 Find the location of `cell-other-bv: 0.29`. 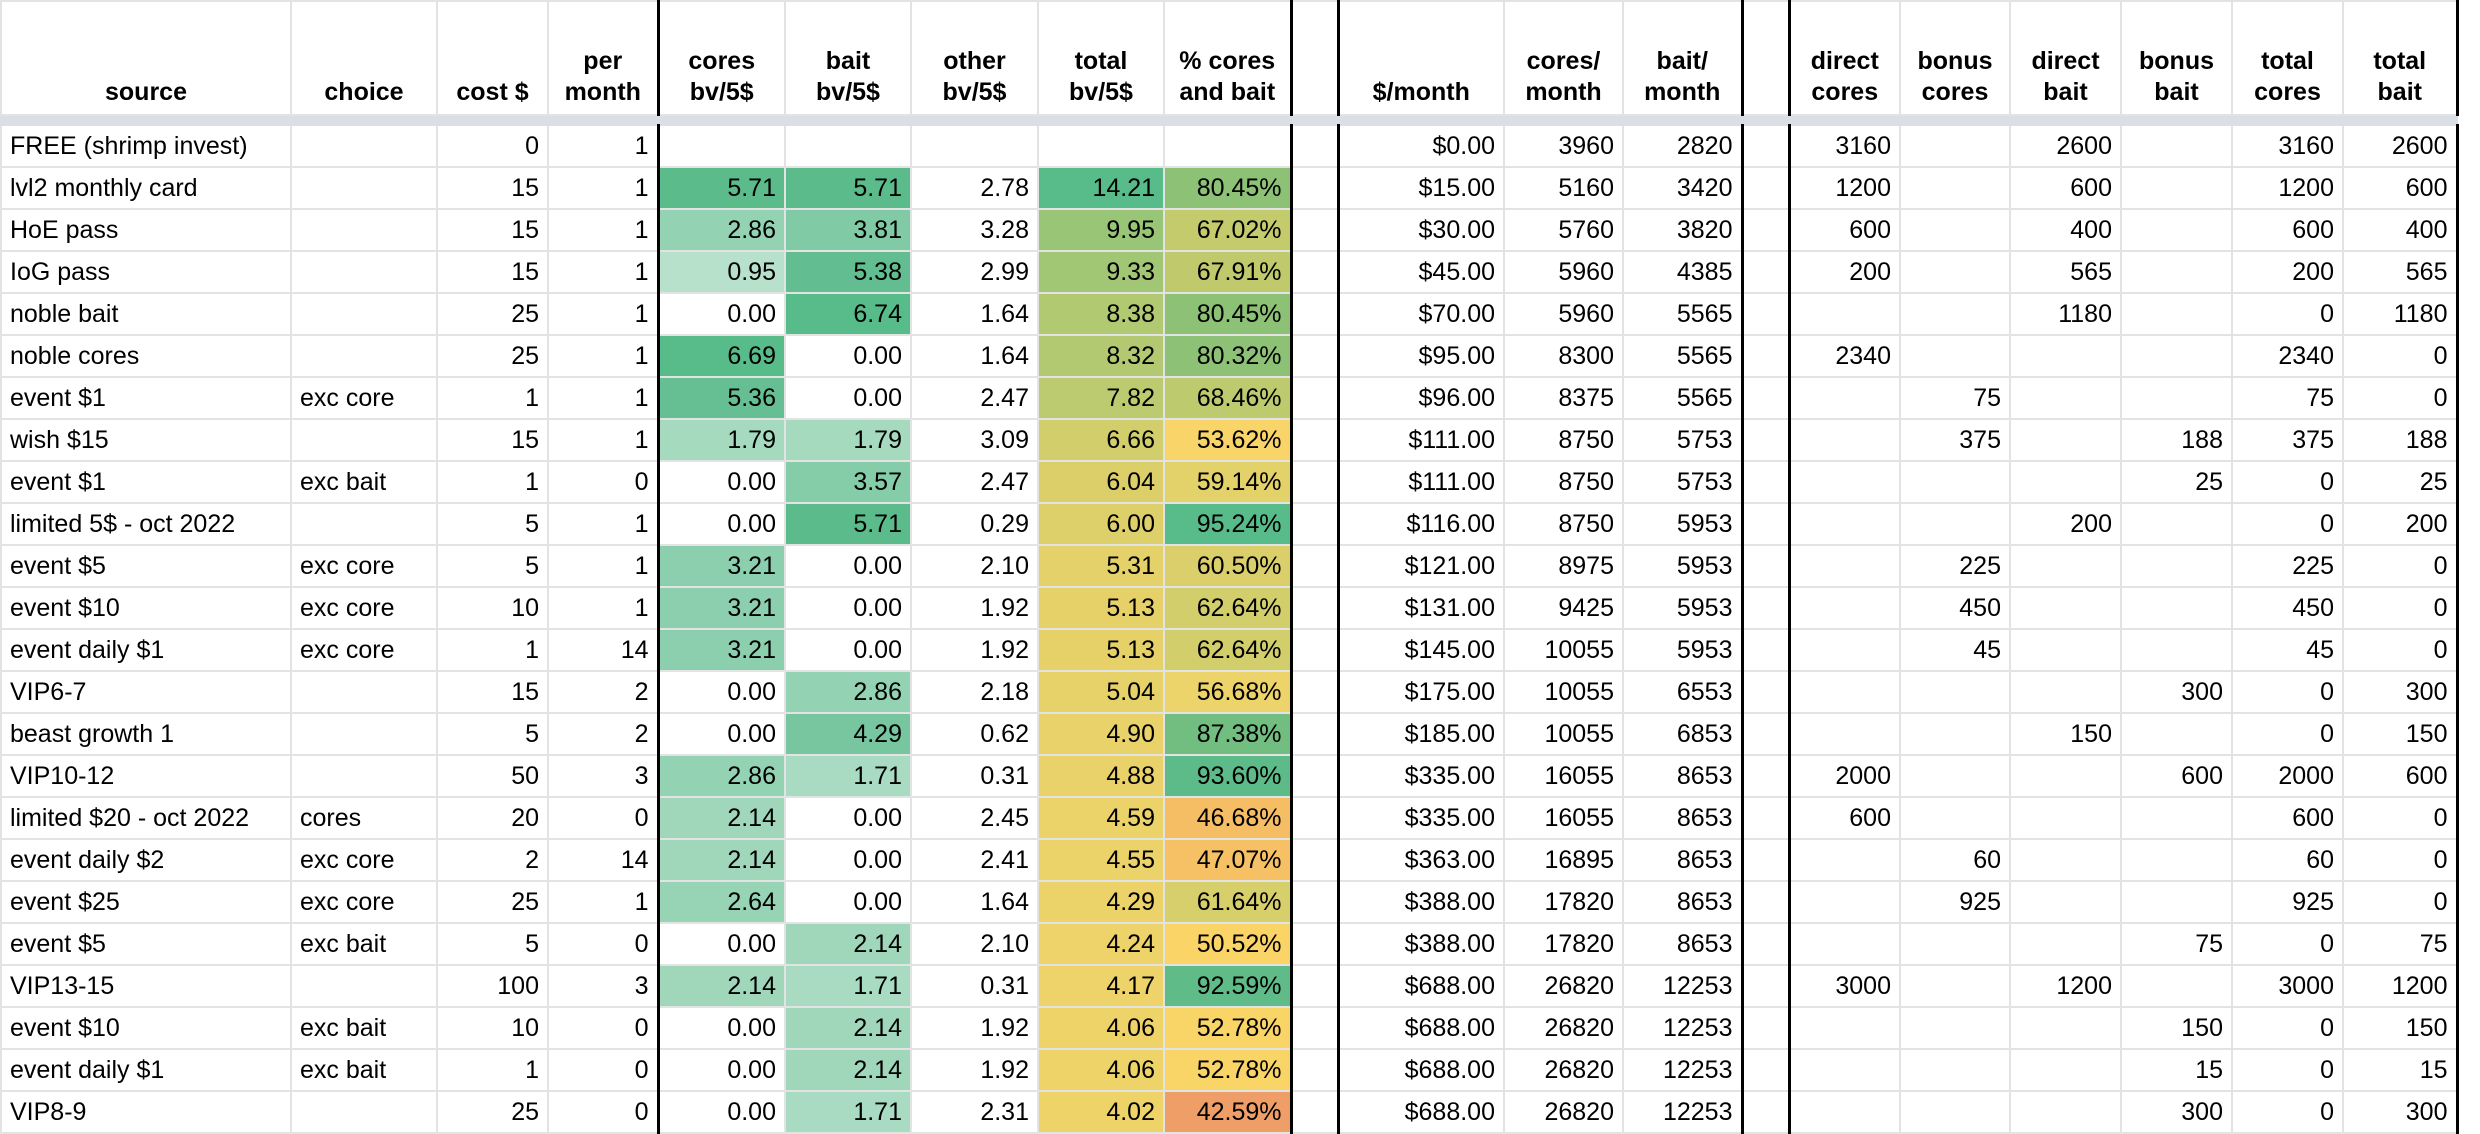

cell-other-bv: 0.29 is located at coordinates (974, 524).